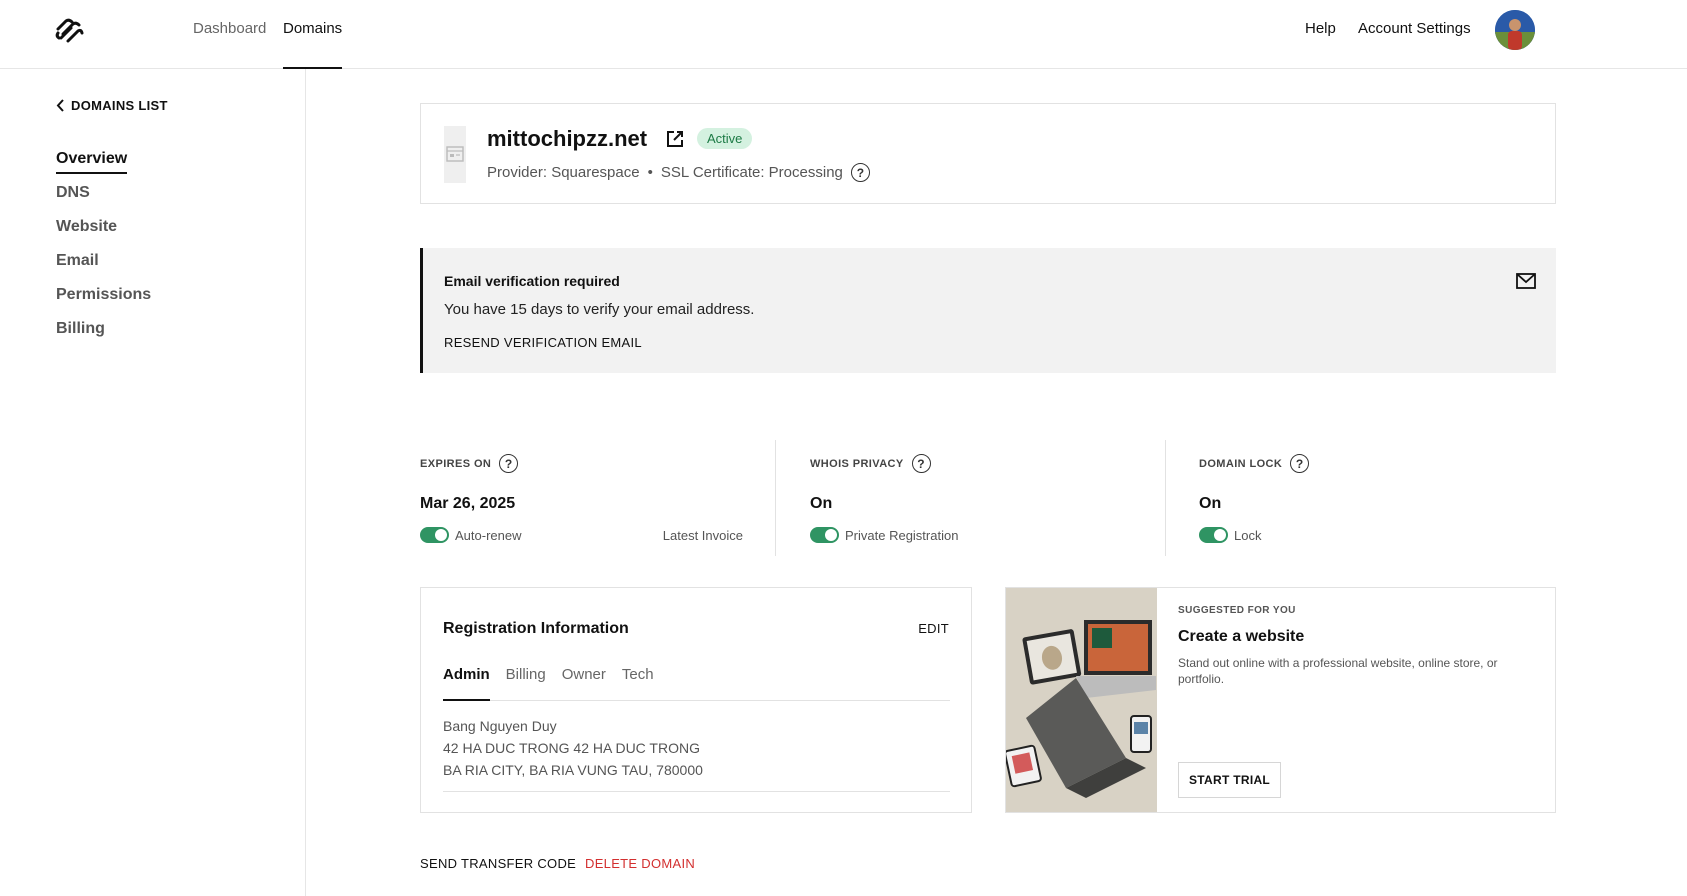 The image size is (1687, 896). What do you see at coordinates (1320, 28) in the screenshot?
I see `help-link: Help` at bounding box center [1320, 28].